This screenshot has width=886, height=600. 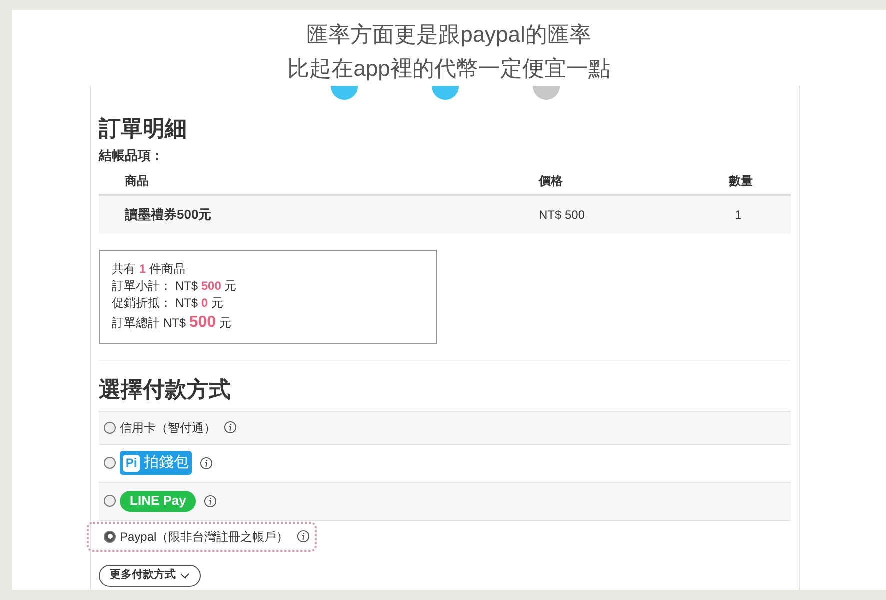 I want to click on payment-label: Paypal（限非台灣註冊之帳戶）, so click(x=204, y=537).